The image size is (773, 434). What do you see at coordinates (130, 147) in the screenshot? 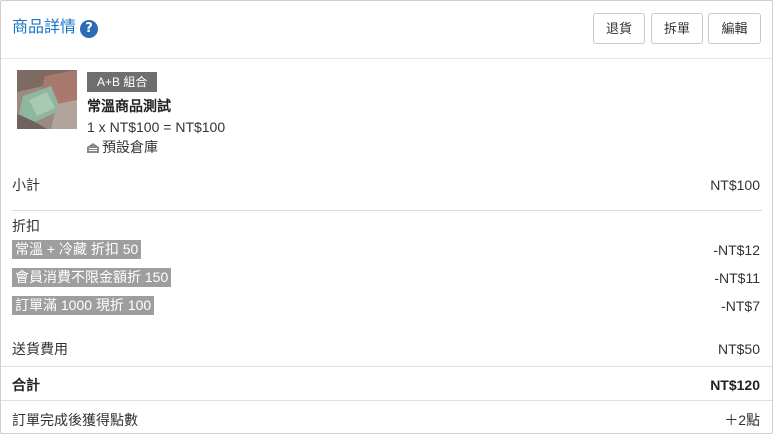
I see `warehouse-name: 預設倉庫` at bounding box center [130, 147].